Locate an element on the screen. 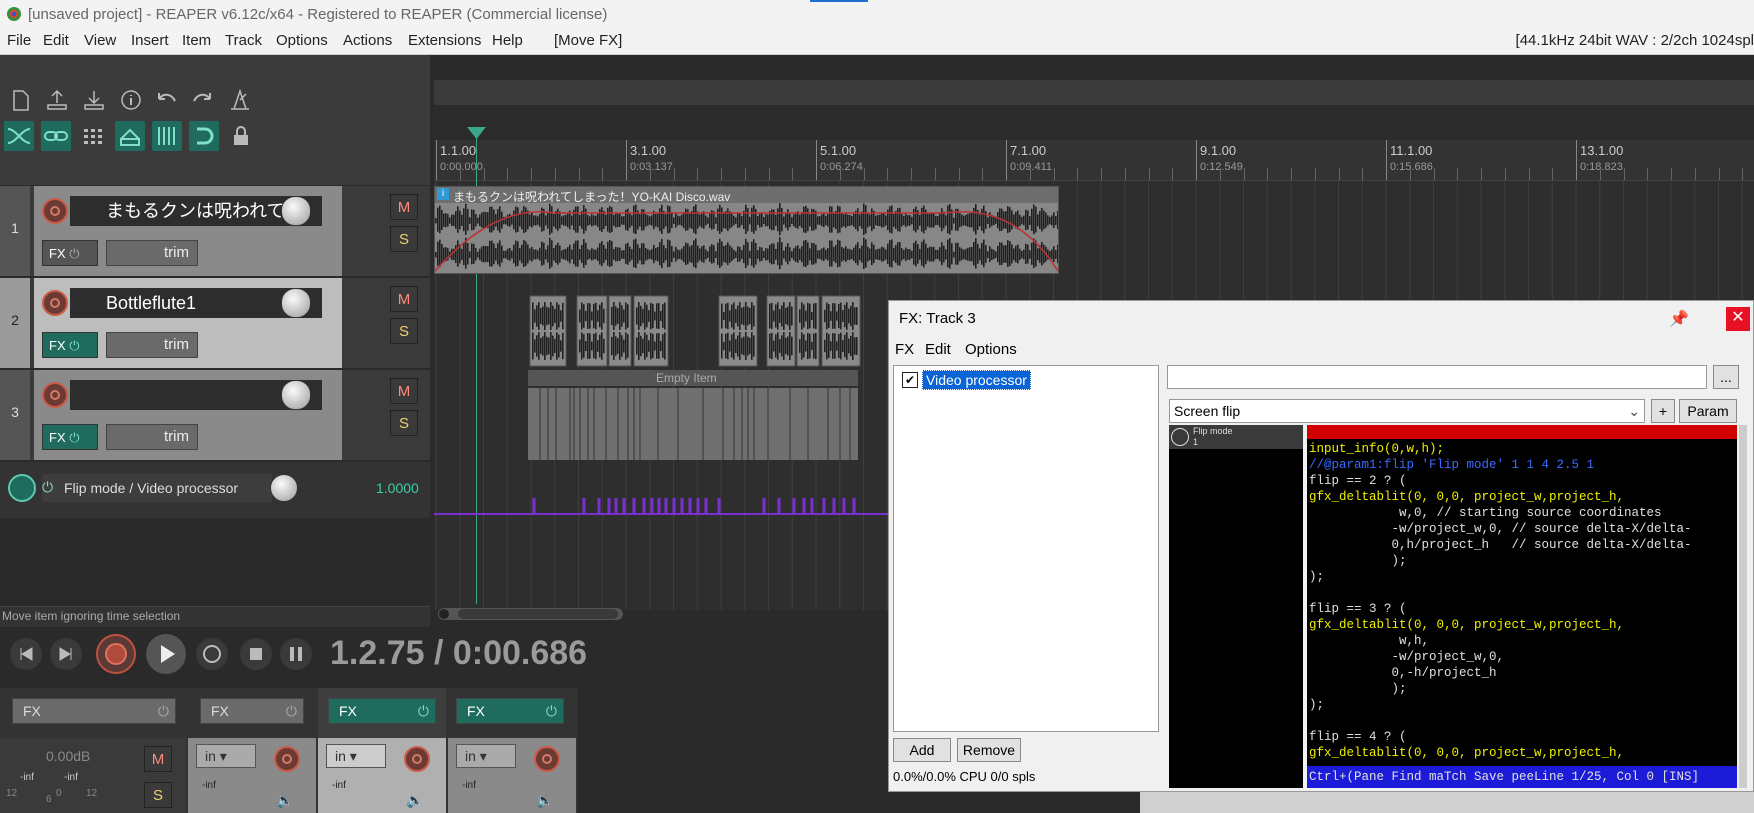 The image size is (1754, 813). horizontal-scrollbar is located at coordinates (530, 614).